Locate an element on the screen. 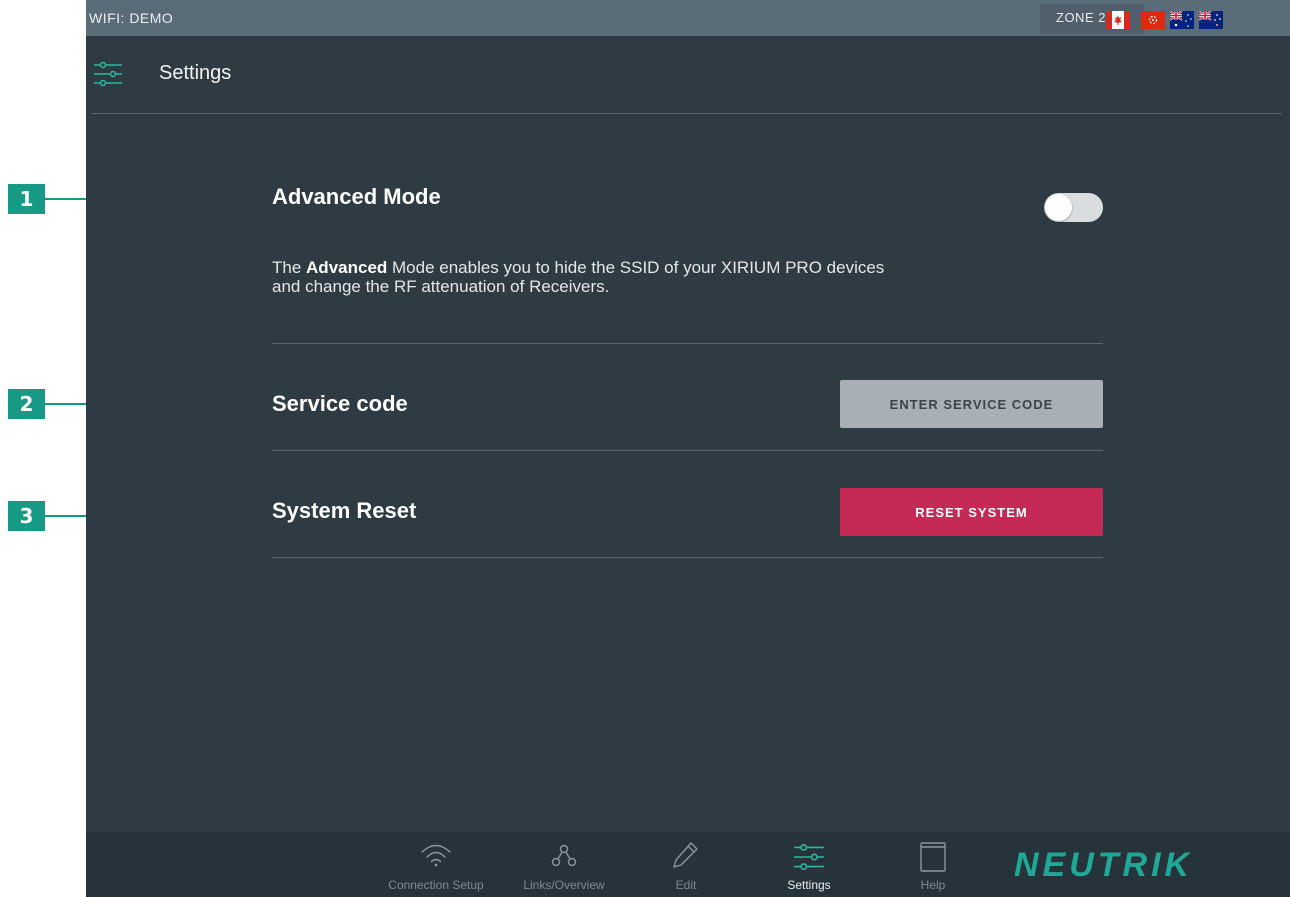  nav-label: Help is located at coordinates (933, 885).